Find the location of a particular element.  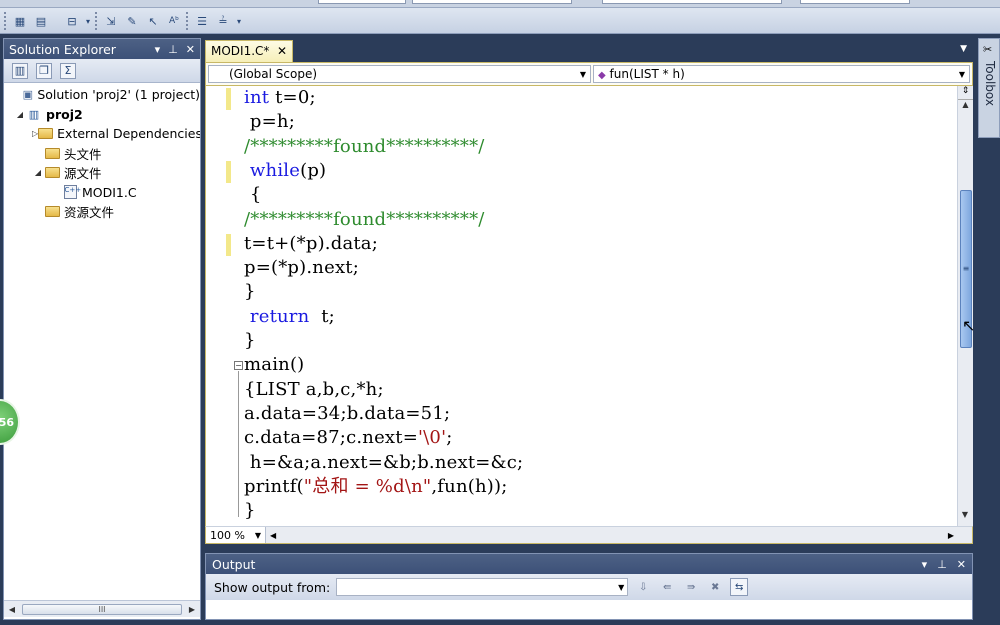

tree-node: C++ MODI1.C is located at coordinates (102, 193).